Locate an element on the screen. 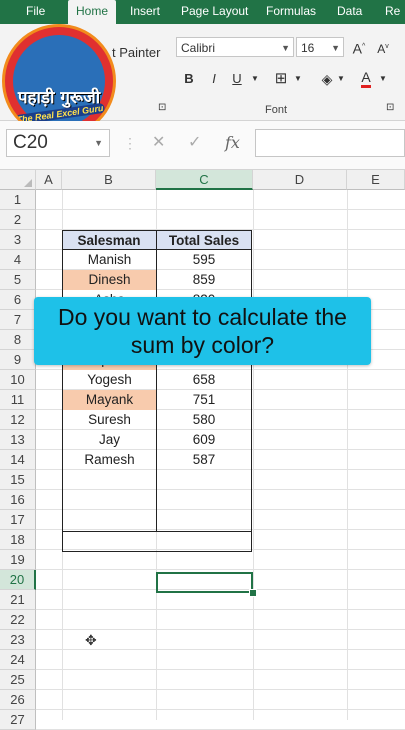 This screenshot has height=730, width=405. name-box-value: C20 is located at coordinates (30, 142).